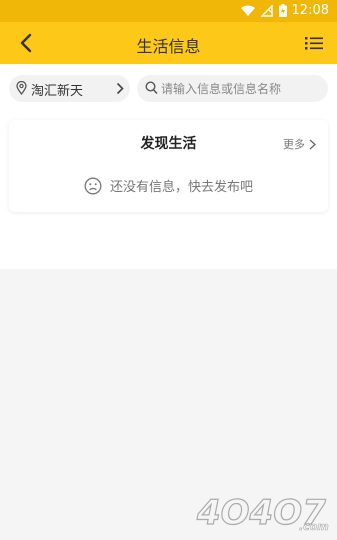 This screenshot has height=540, width=337. What do you see at coordinates (21, 88) in the screenshot?
I see `location-pin-icon` at bounding box center [21, 88].